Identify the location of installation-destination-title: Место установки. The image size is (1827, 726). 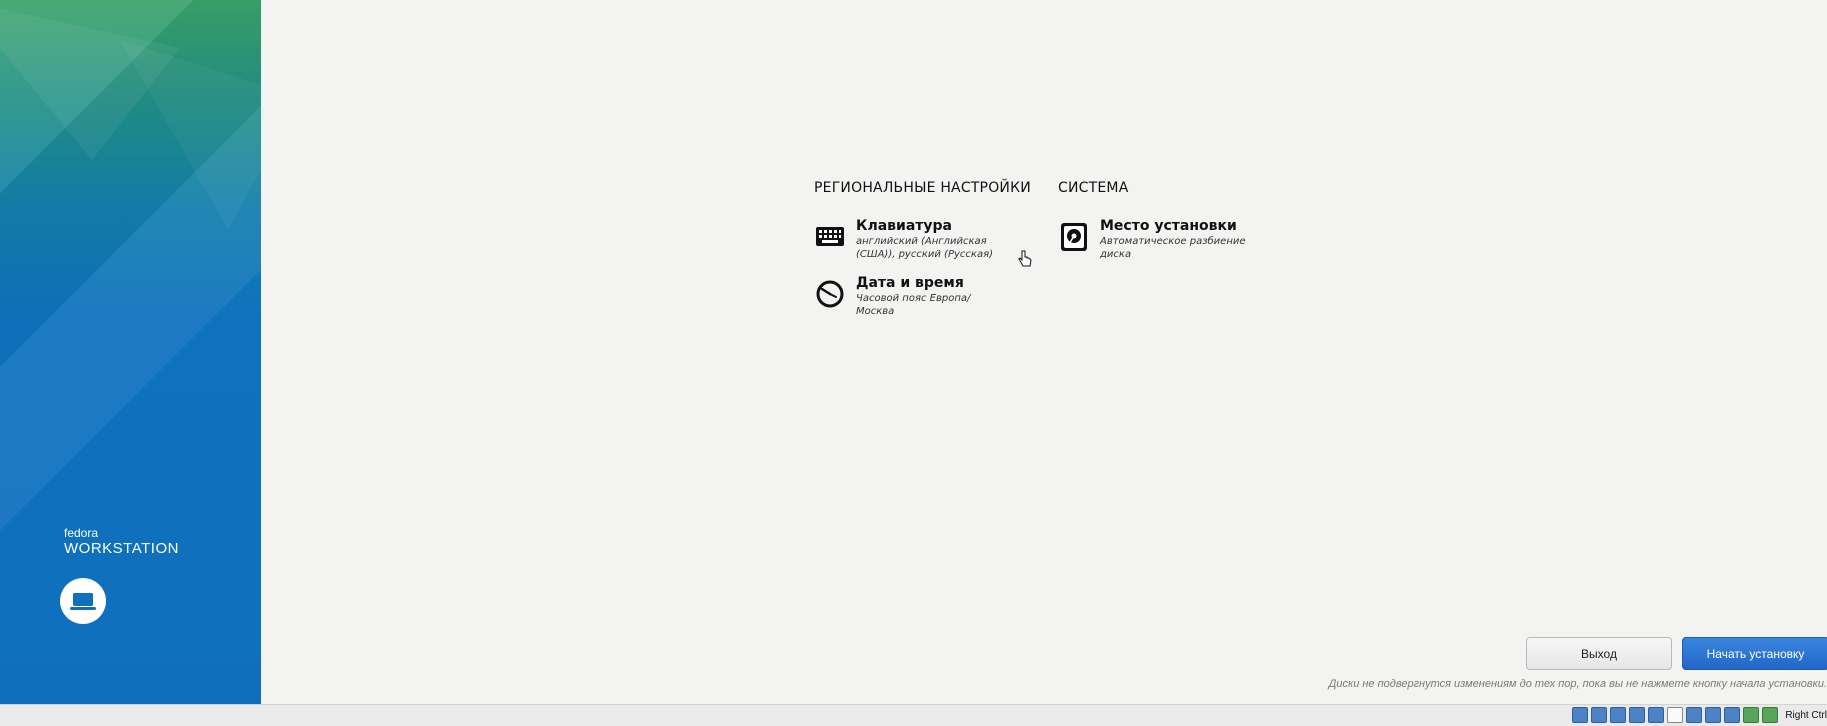
(1168, 226).